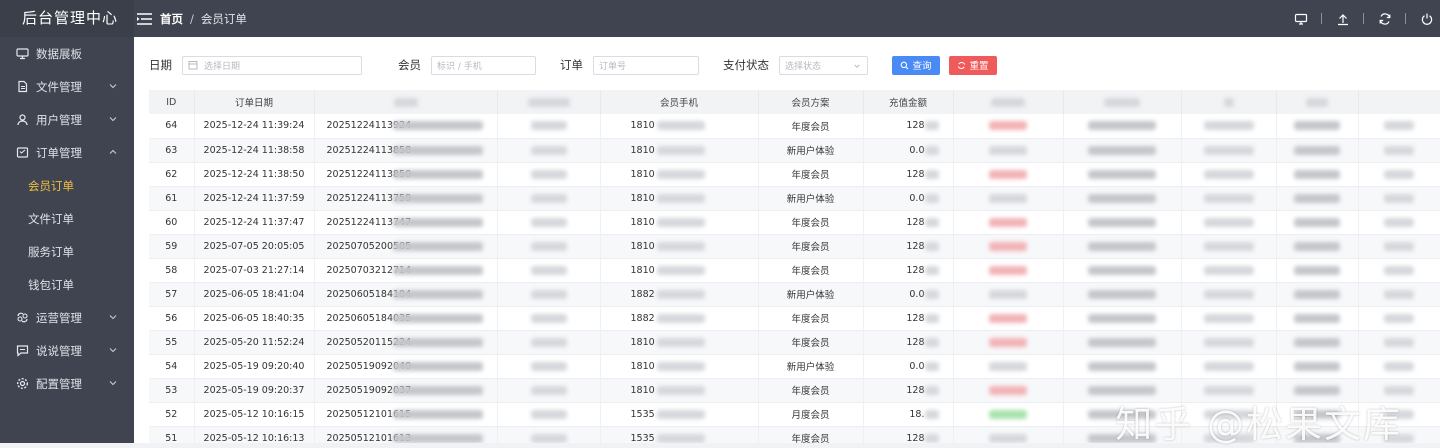 The width and height of the screenshot is (1440, 448). What do you see at coordinates (144, 18) in the screenshot?
I see `menu-toggle-icon` at bounding box center [144, 18].